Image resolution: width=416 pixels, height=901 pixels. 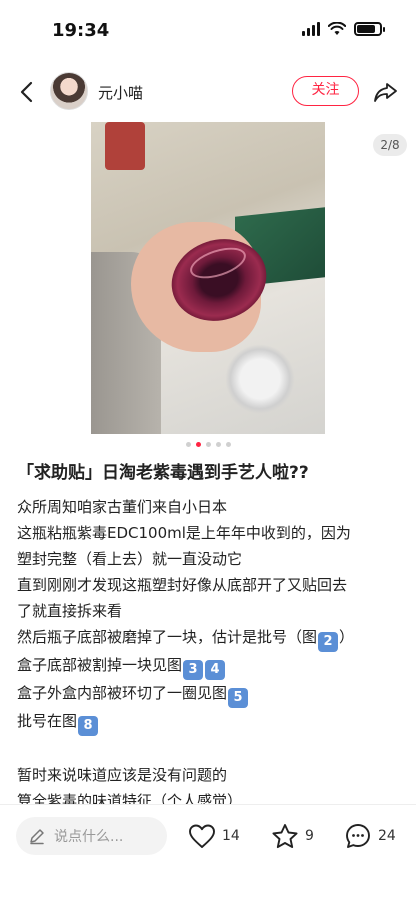 I want to click on post-line: 了就直接拆来看, so click(x=70, y=611).